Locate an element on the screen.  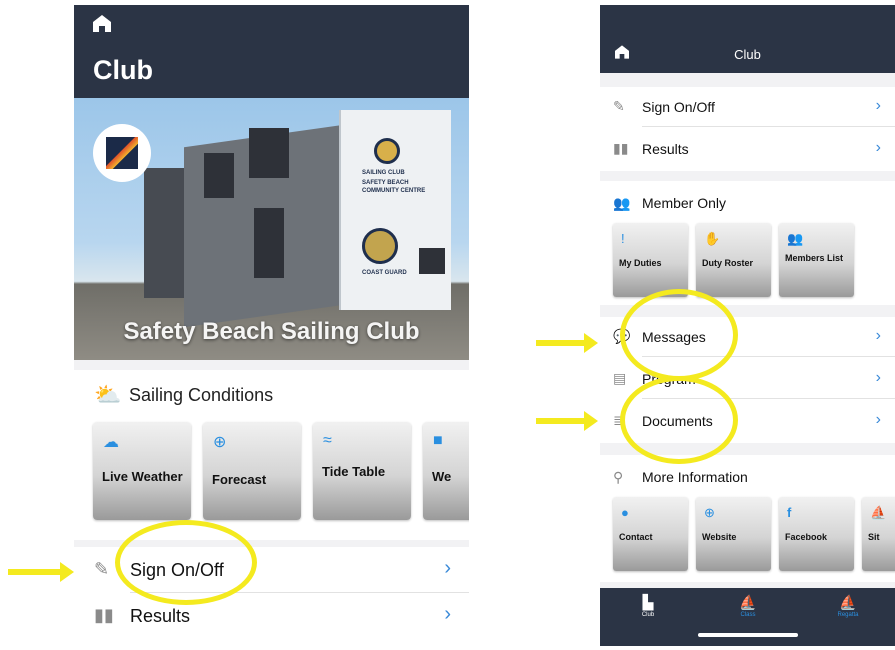
tile-label: Contact is located at coordinates (636, 537).